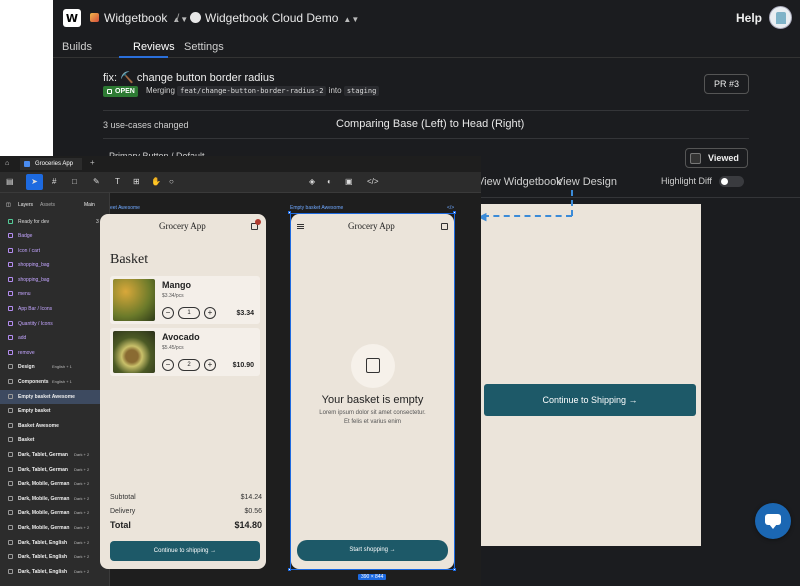 The height and width of the screenshot is (586, 800). I want to click on component-icon: ◈, so click(312, 181).